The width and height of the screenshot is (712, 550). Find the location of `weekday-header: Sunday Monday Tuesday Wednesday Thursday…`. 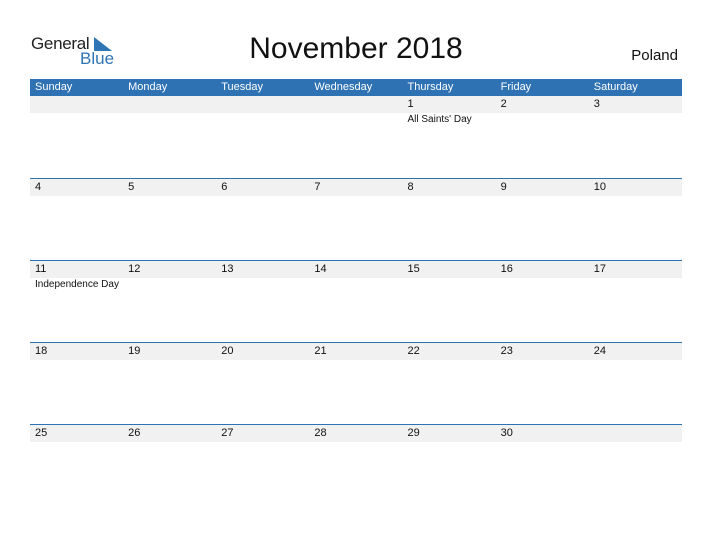

weekday-header: Sunday Monday Tuesday Wednesday Thursday… is located at coordinates (356, 87).